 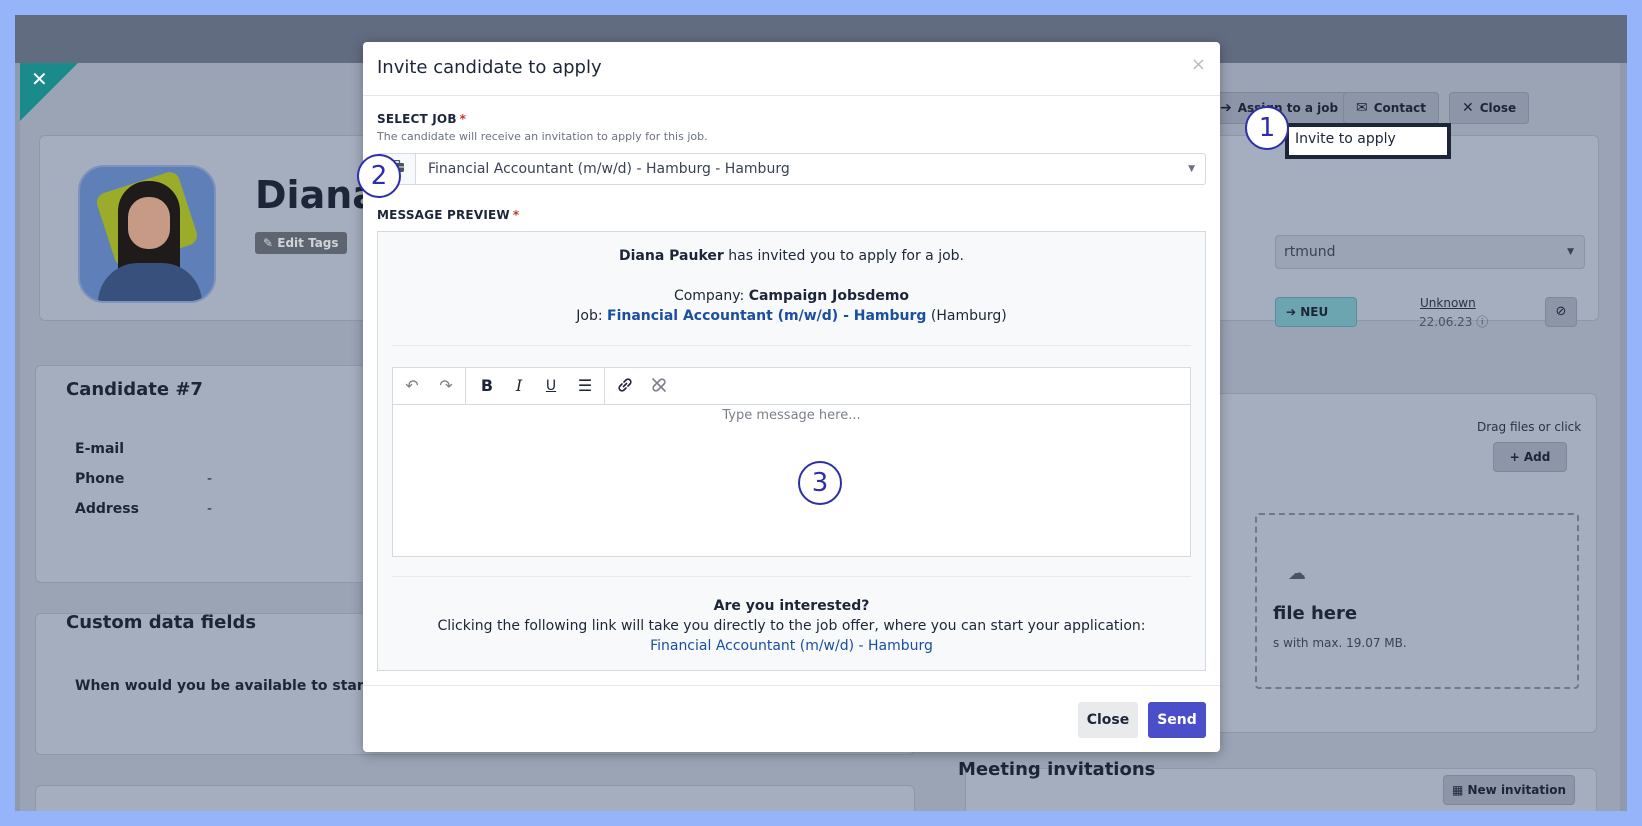 I want to click on edit-tags-button: ✎ Edit Tags, so click(x=301, y=243).